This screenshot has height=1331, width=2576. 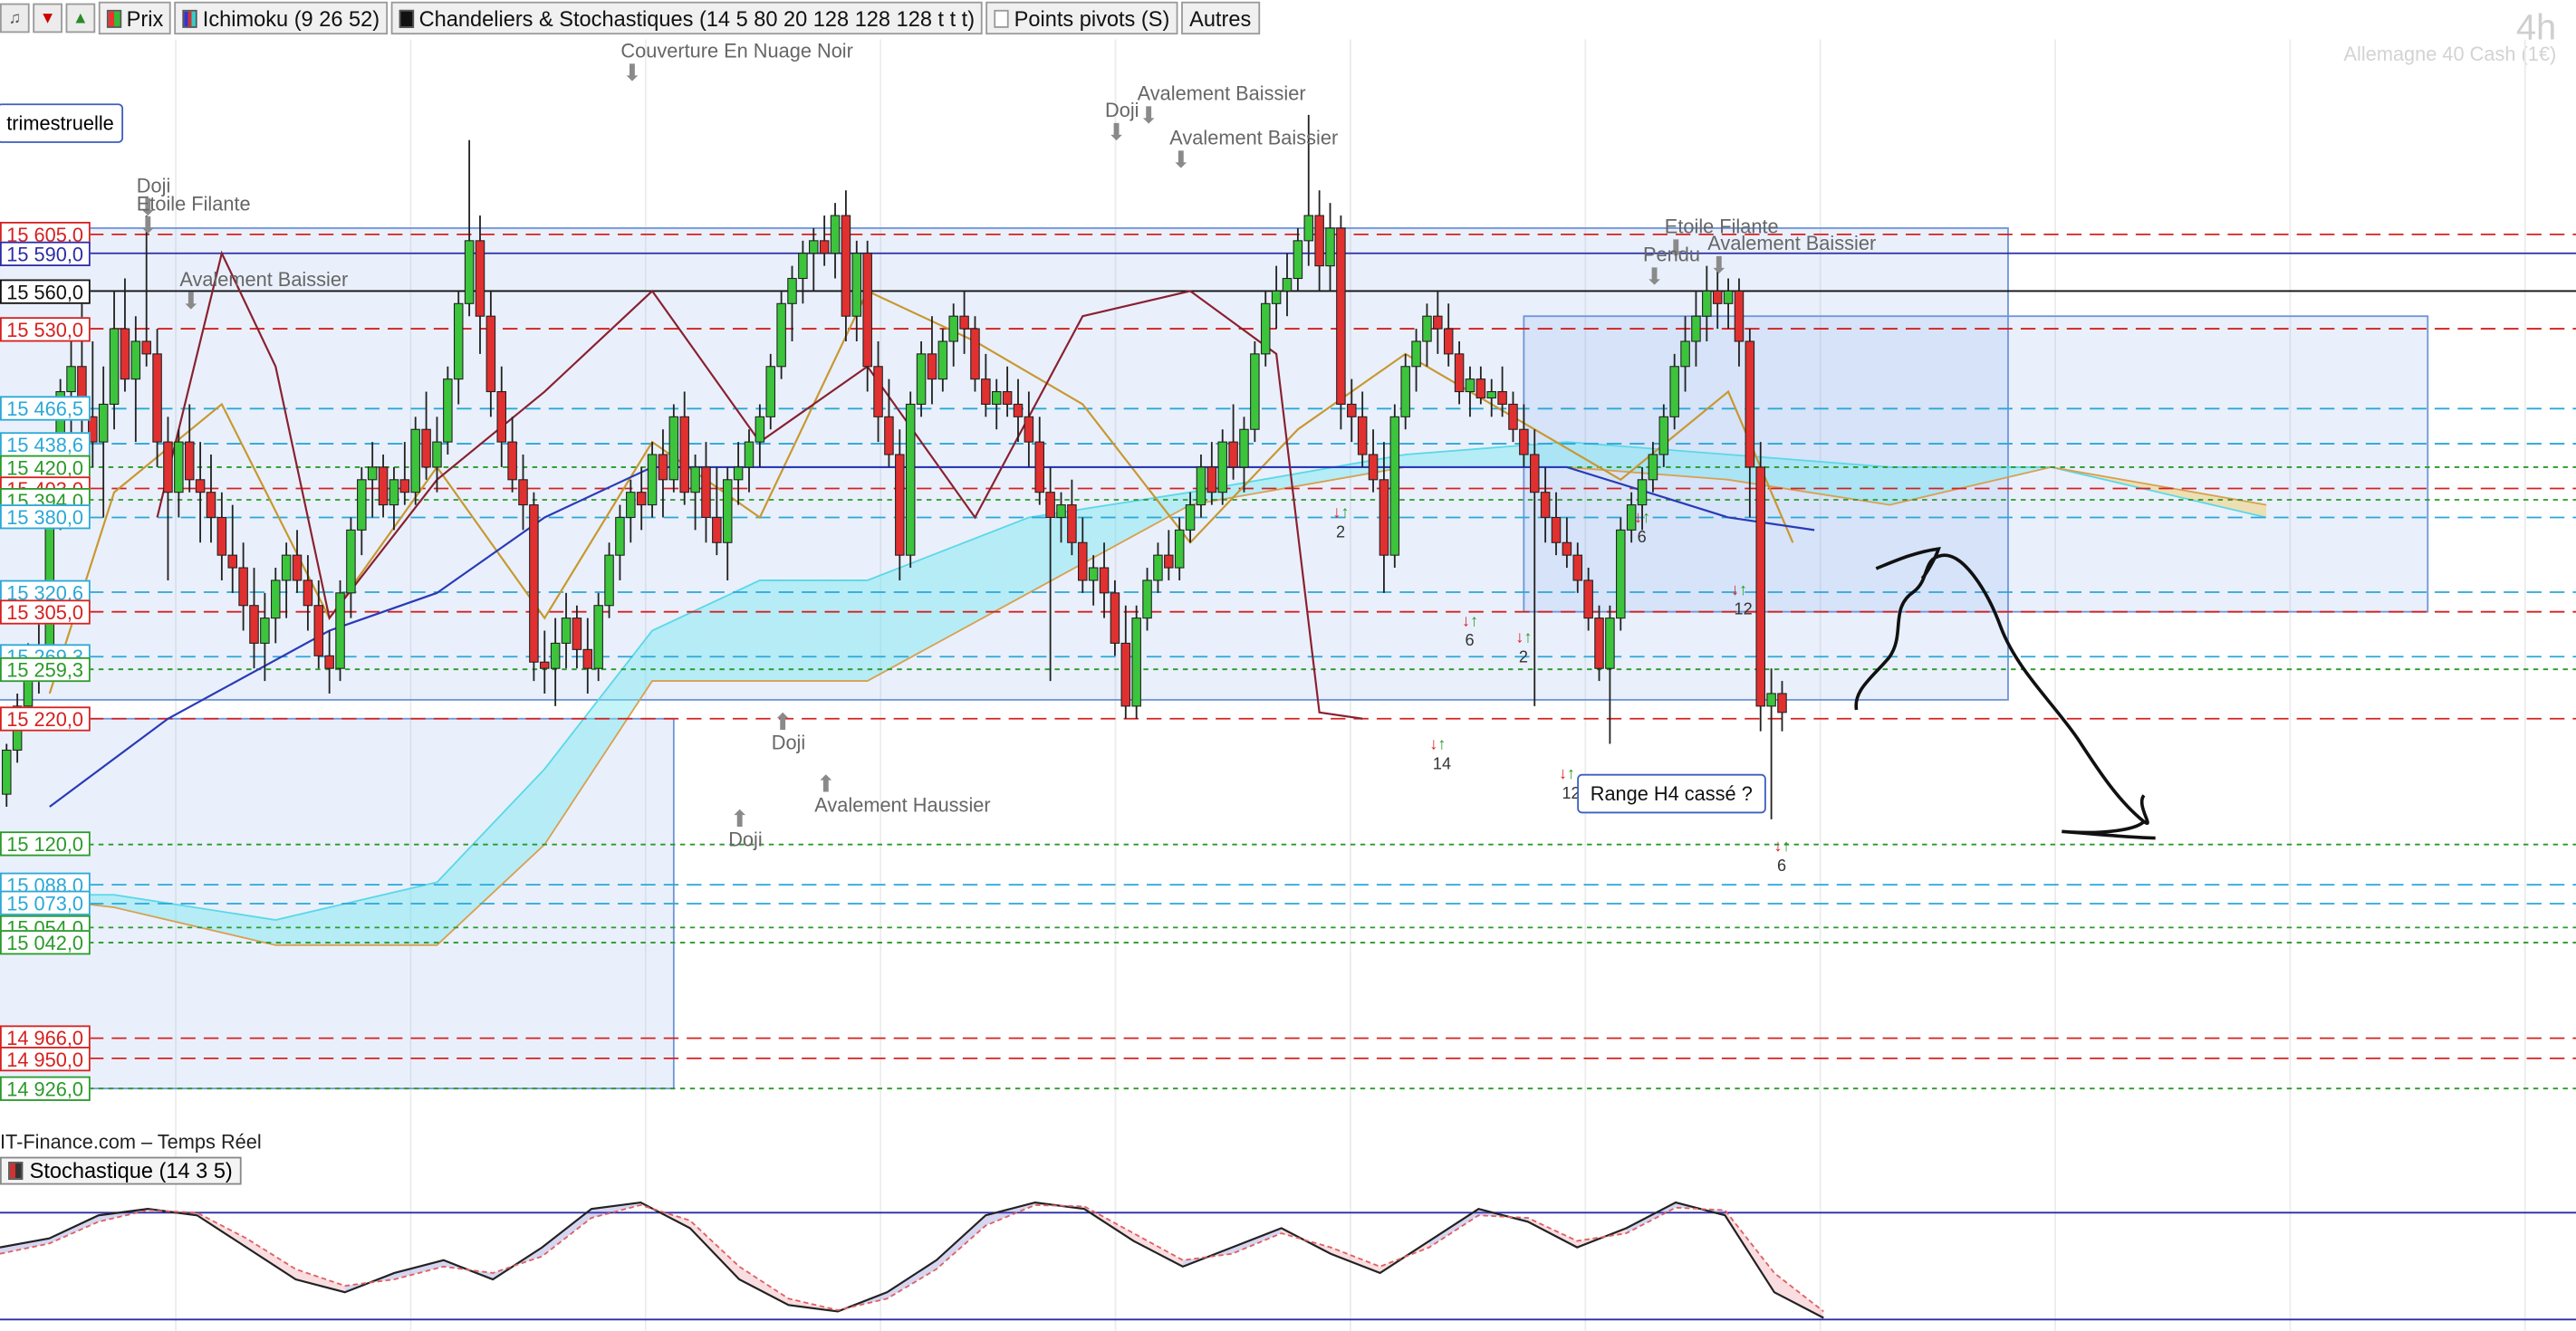 I want to click on stochastic-label: Stochastique (14 3 5), so click(x=120, y=1170).